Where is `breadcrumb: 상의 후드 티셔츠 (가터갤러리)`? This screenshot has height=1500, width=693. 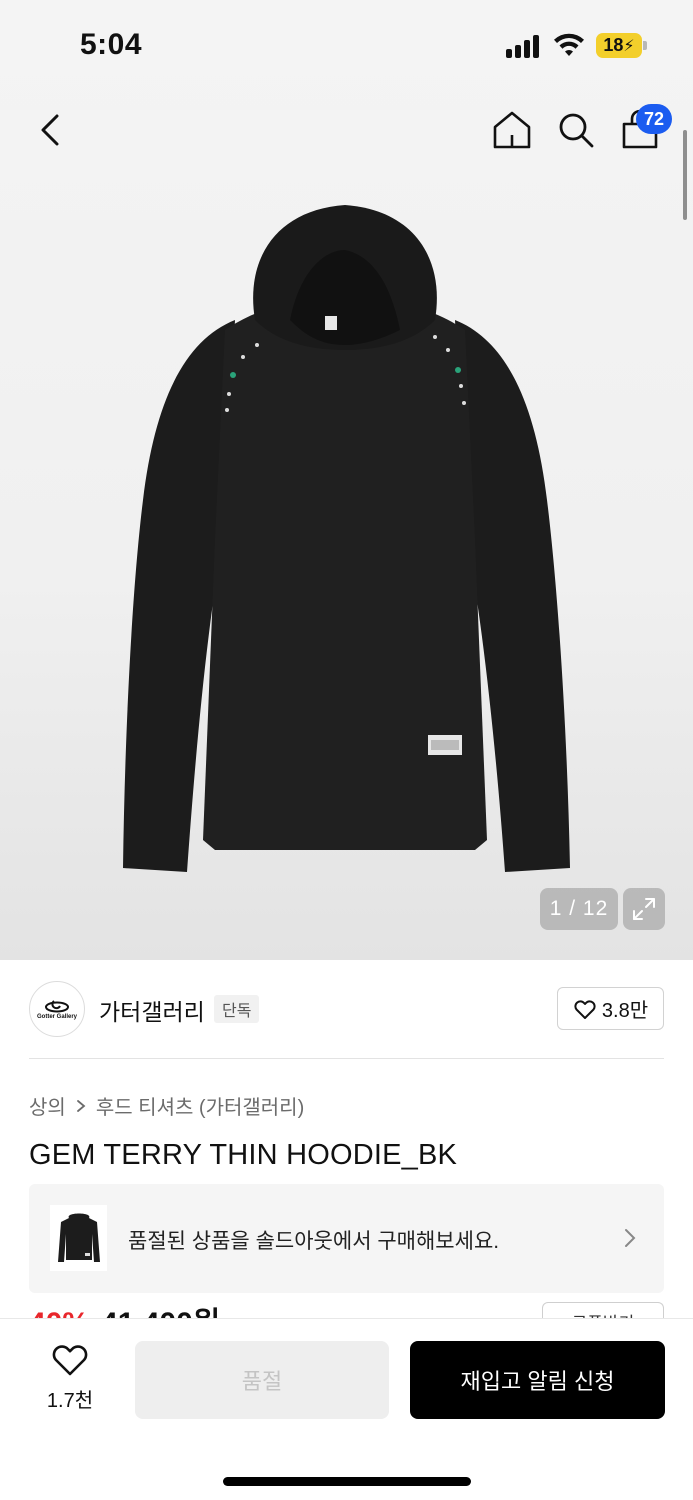
breadcrumb: 상의 후드 티셔츠 (가터갤러리) is located at coordinates (166, 1105).